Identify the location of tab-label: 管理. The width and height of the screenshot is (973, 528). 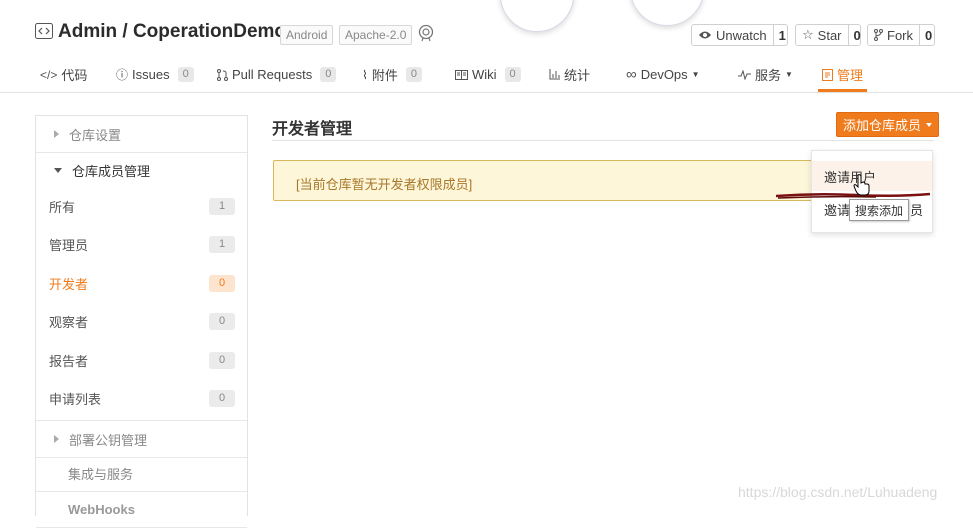
(850, 75).